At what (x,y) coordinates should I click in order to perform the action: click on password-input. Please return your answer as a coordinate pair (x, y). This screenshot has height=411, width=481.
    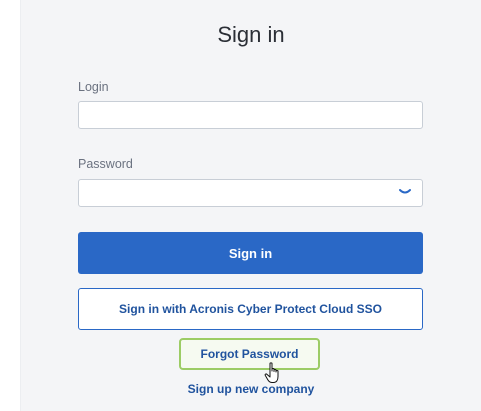
    Looking at the image, I should click on (250, 193).